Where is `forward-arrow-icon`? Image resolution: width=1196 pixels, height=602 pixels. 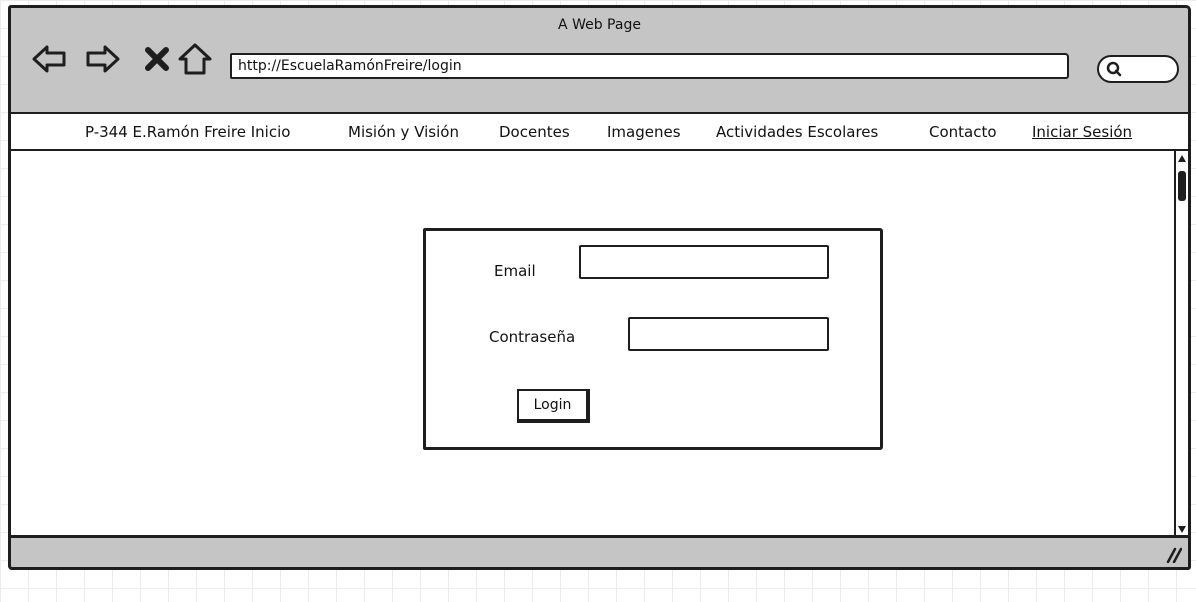 forward-arrow-icon is located at coordinates (103, 59).